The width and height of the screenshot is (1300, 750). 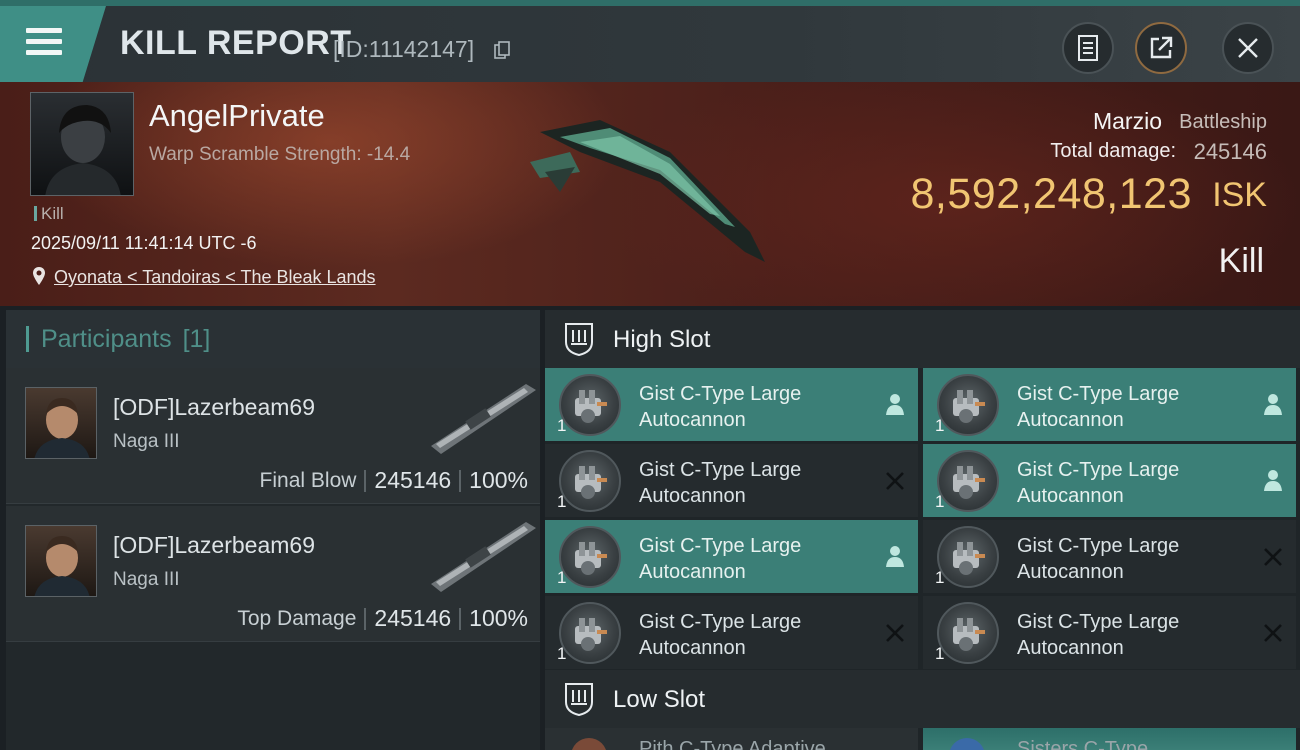 I want to click on low-slot-icon, so click(x=579, y=699).